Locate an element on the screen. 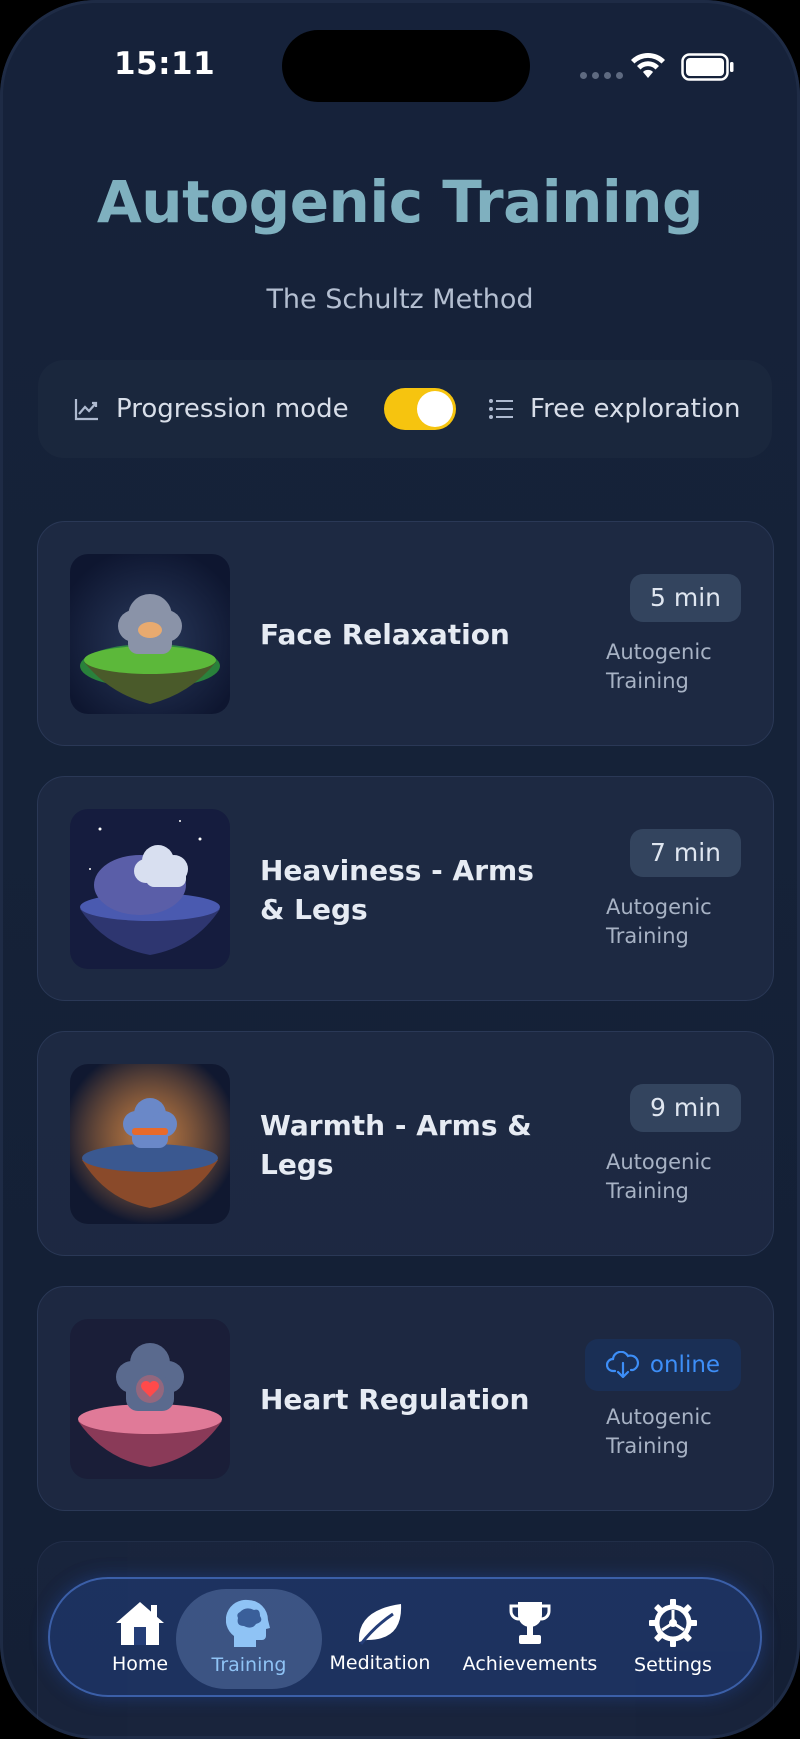 This screenshot has width=800, height=1739. tab-meditation: Meditation is located at coordinates (380, 1637).